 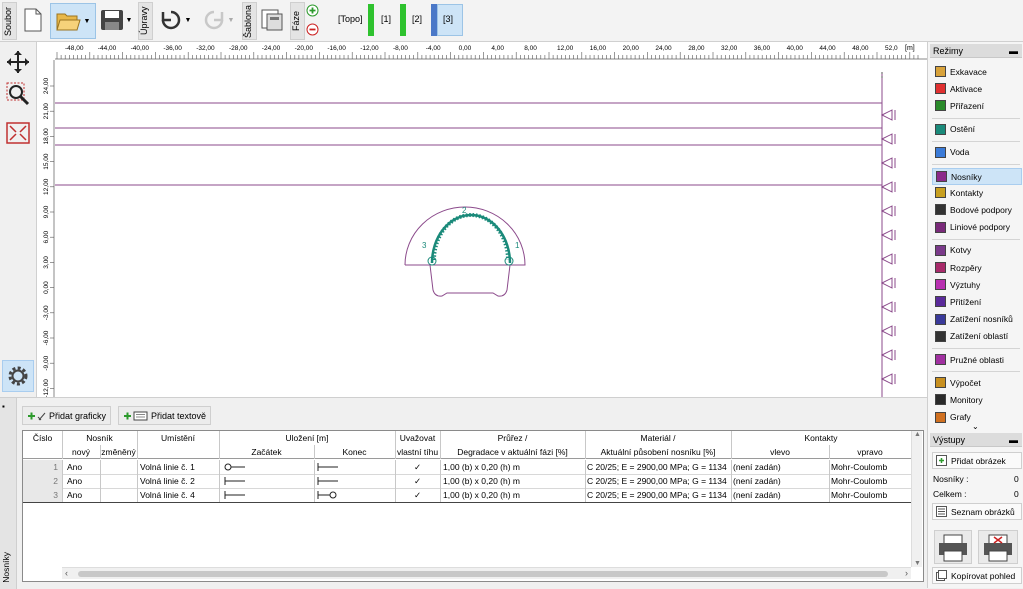 What do you see at coordinates (249, 21) in the screenshot?
I see `template-menu: Šablona` at bounding box center [249, 21].